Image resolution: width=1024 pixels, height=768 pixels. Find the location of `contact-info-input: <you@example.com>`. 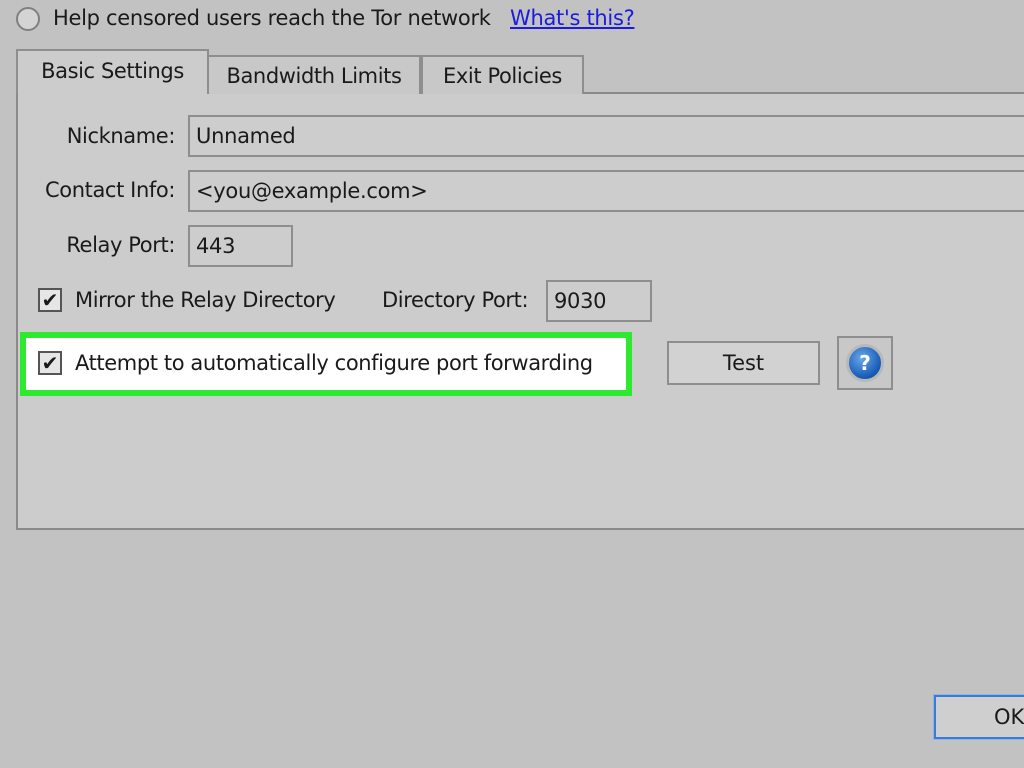

contact-info-input: <you@example.com> is located at coordinates (606, 191).